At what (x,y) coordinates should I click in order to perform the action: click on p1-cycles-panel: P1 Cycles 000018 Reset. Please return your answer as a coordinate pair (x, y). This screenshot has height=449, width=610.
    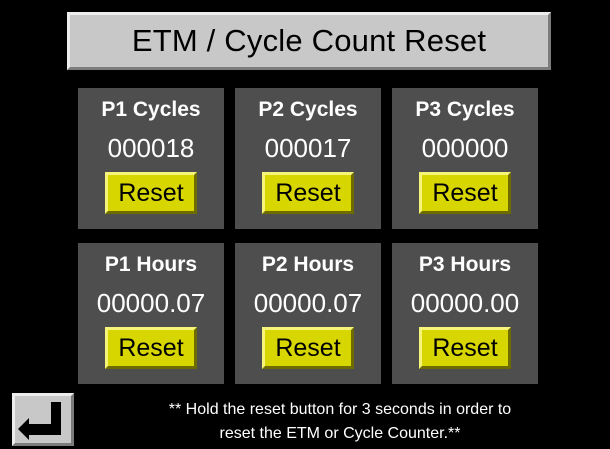
    Looking at the image, I should click on (151, 158).